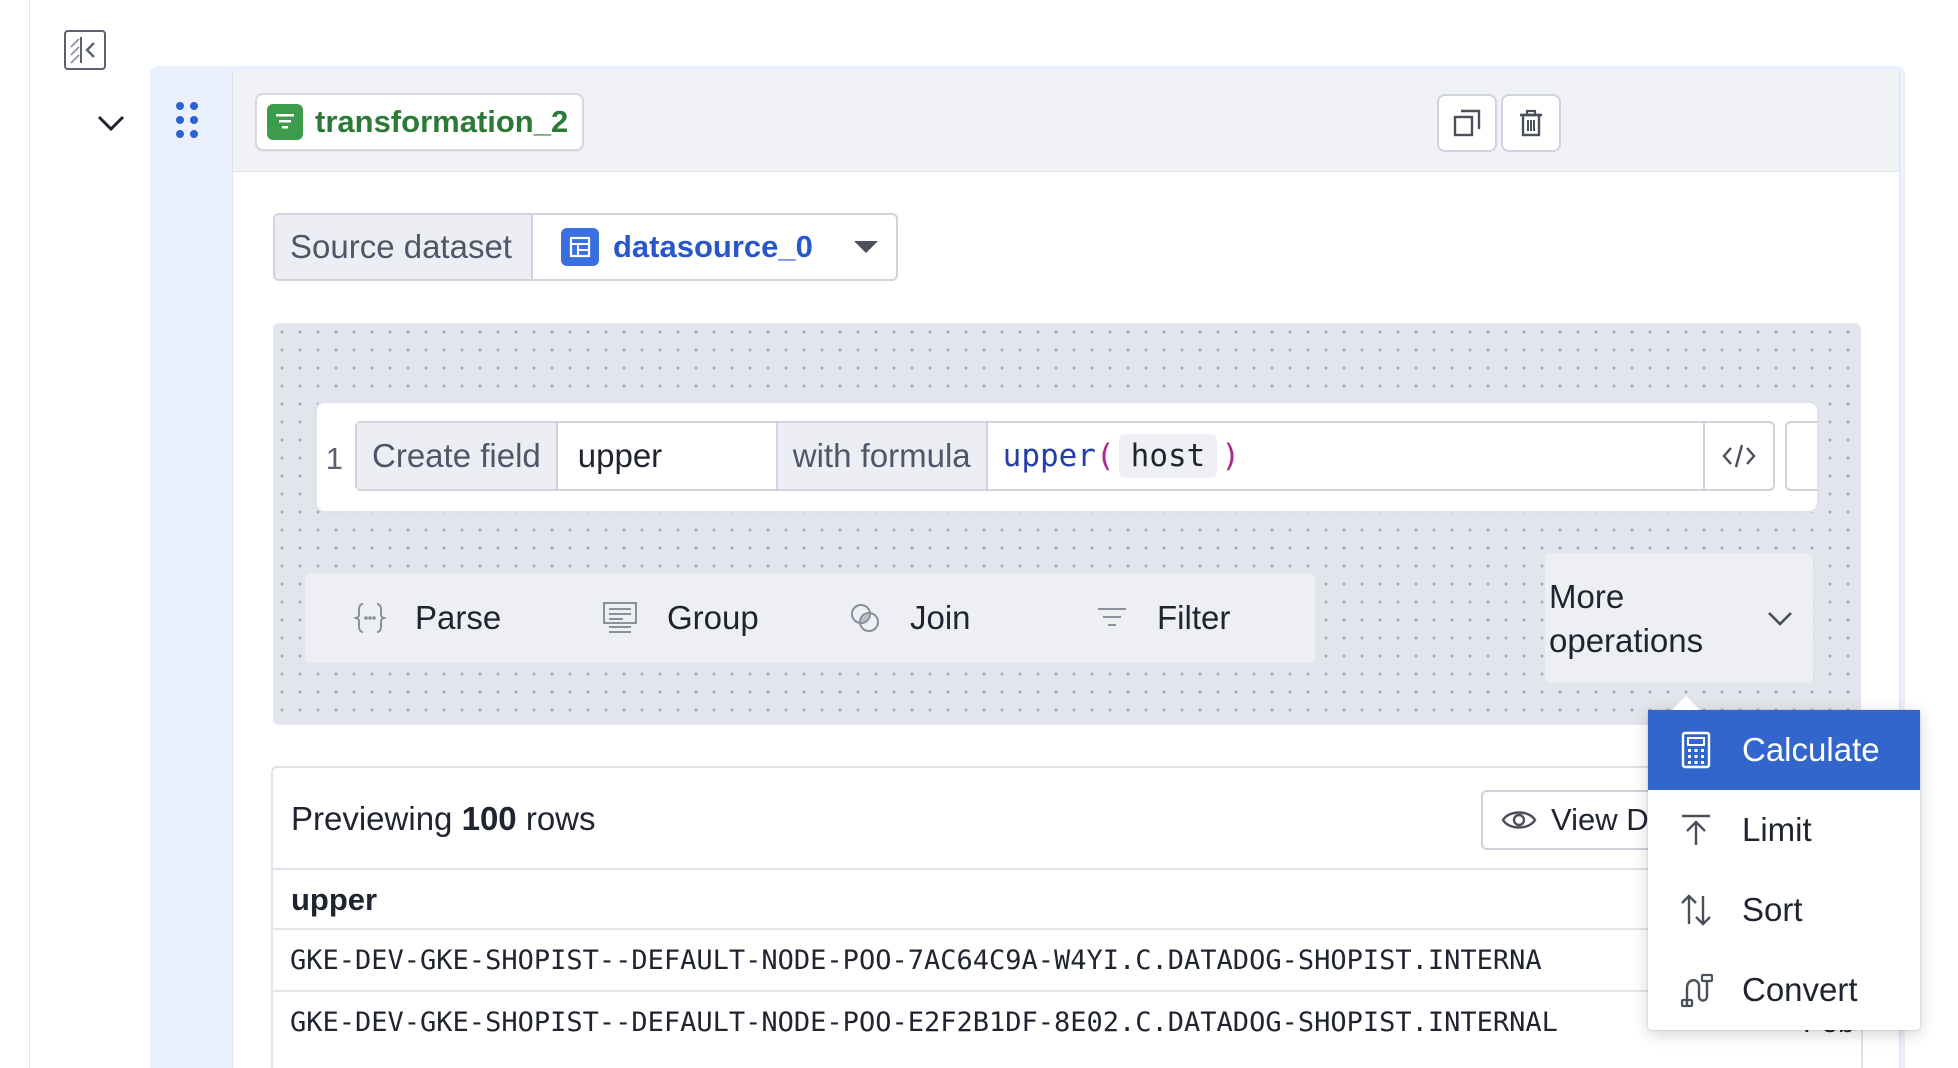  Describe the element at coordinates (334, 458) in the screenshot. I see `step-number: 1` at that location.